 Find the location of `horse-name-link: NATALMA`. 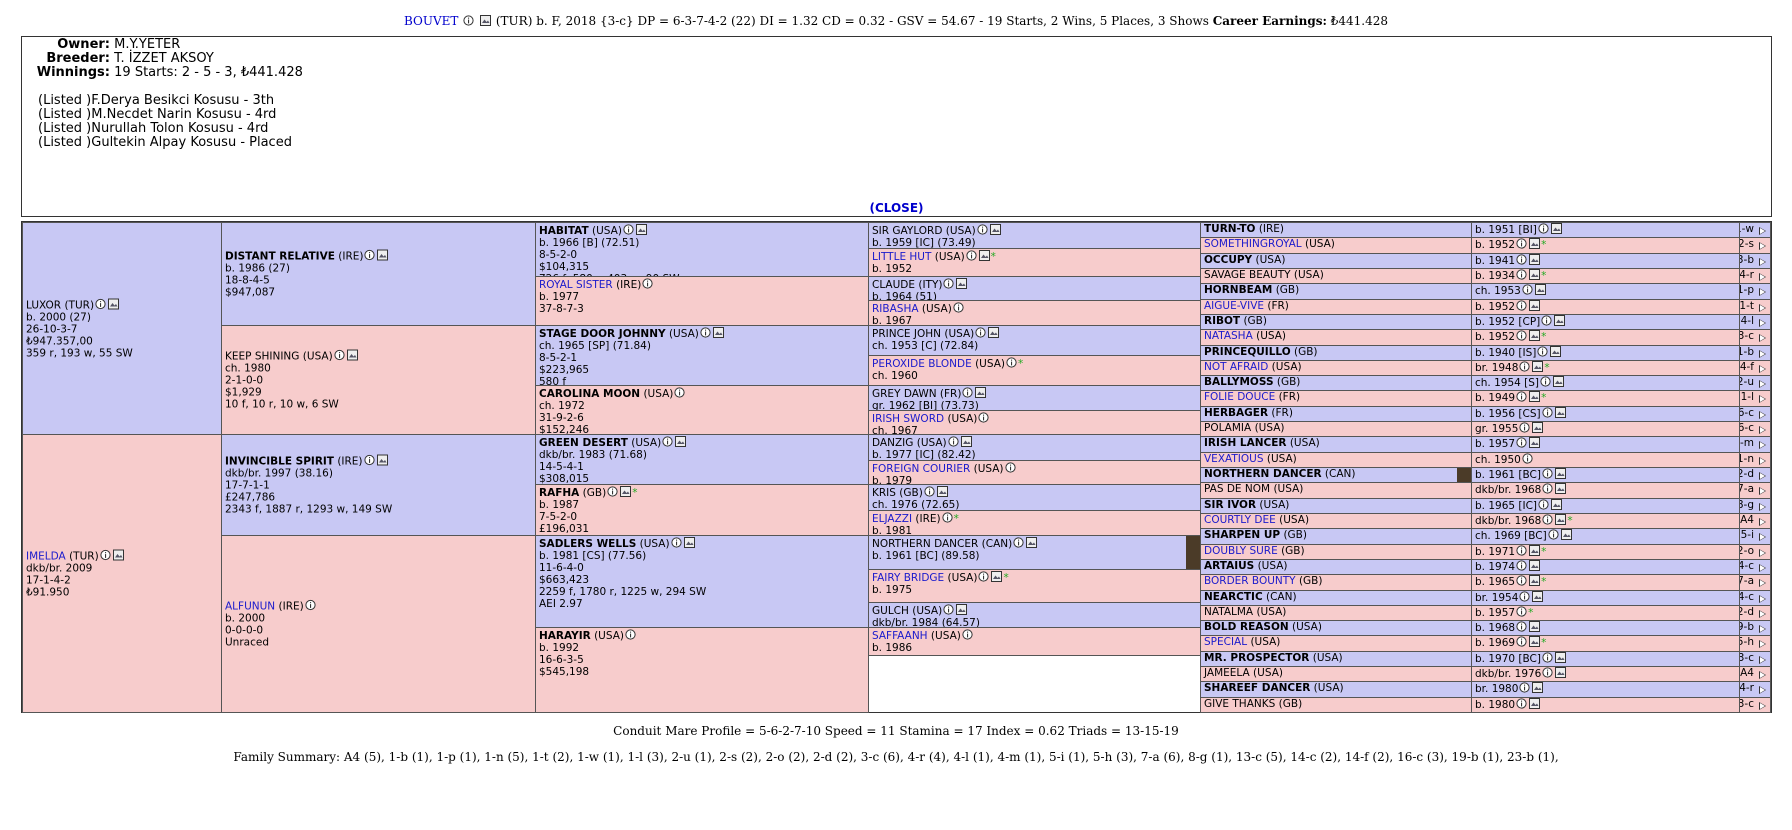

horse-name-link: NATALMA is located at coordinates (1228, 612).